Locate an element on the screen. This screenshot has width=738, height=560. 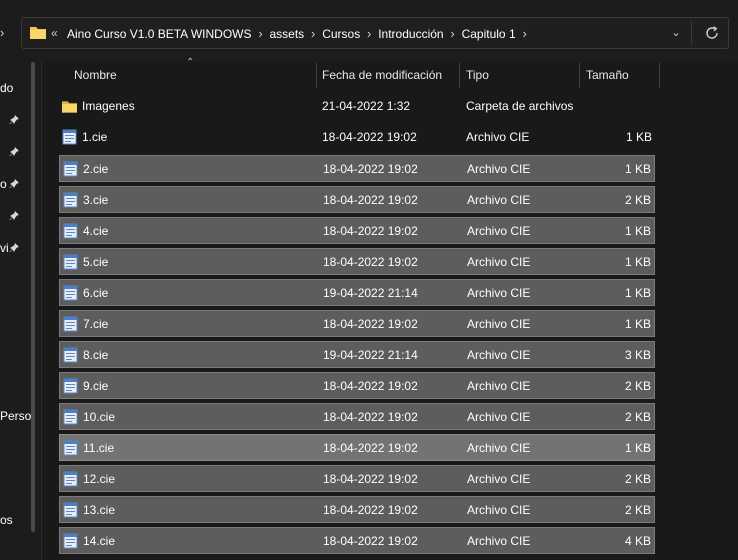
file-row: 6.cie 19-04-2022 21:14 Archivo CIE 1 KB is located at coordinates (357, 292).